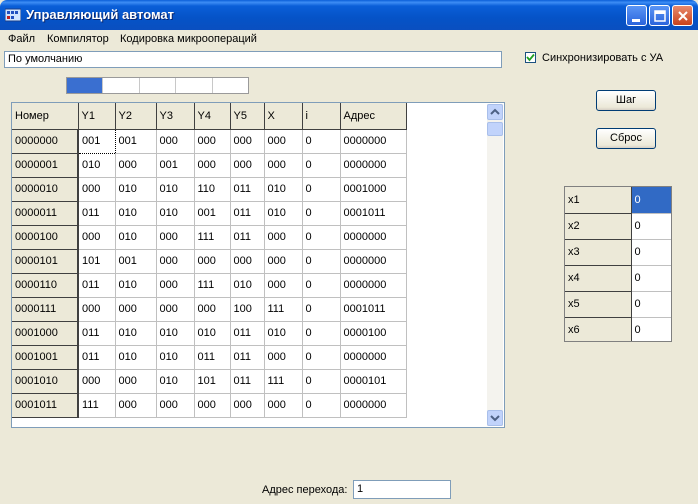  What do you see at coordinates (45, 357) in the screenshot?
I see `row-header: 0001001` at bounding box center [45, 357].